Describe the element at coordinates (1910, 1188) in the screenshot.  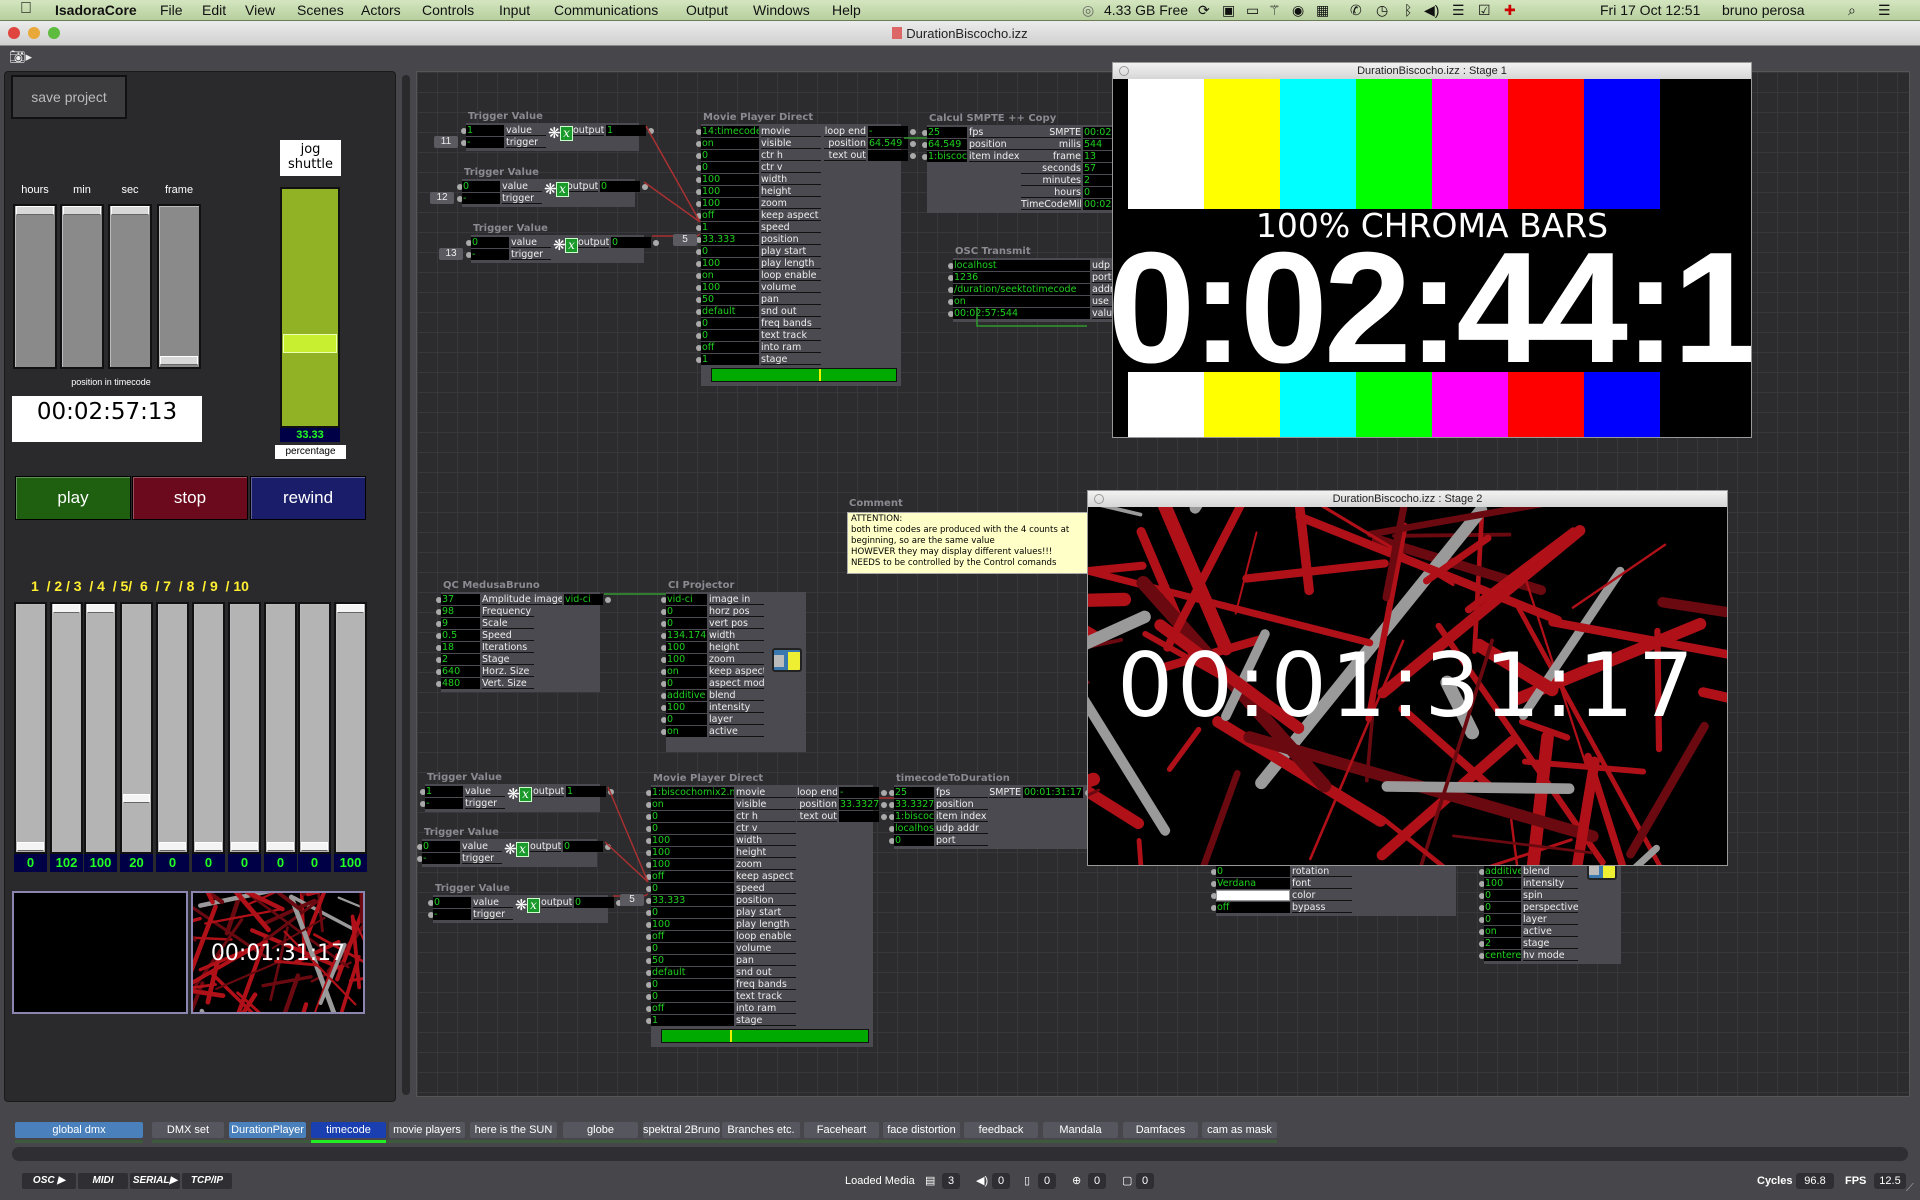
I see `resize-grip-icon: ⟋` at that location.